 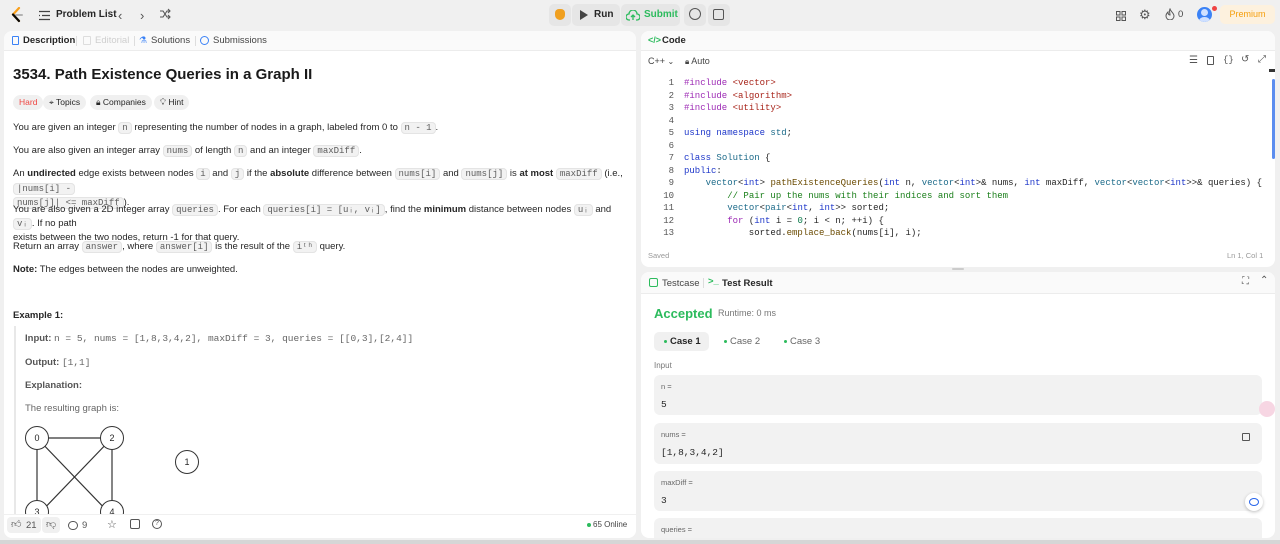 I want to click on braces-icon: {}, so click(x=1228, y=60).